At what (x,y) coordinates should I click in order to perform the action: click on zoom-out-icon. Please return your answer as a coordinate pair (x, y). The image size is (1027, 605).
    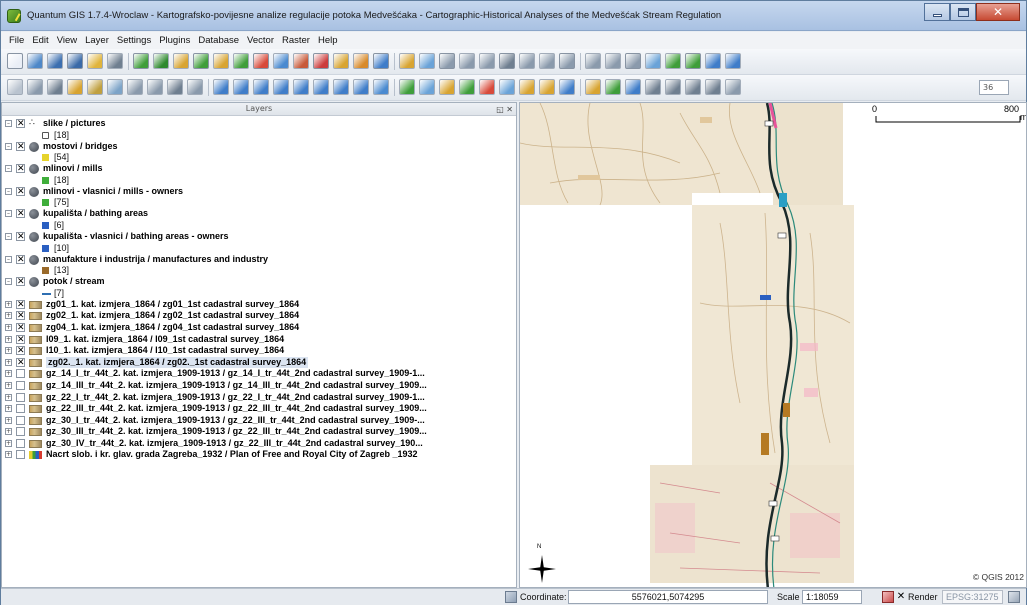
    Looking at the image, I should click on (261, 87).